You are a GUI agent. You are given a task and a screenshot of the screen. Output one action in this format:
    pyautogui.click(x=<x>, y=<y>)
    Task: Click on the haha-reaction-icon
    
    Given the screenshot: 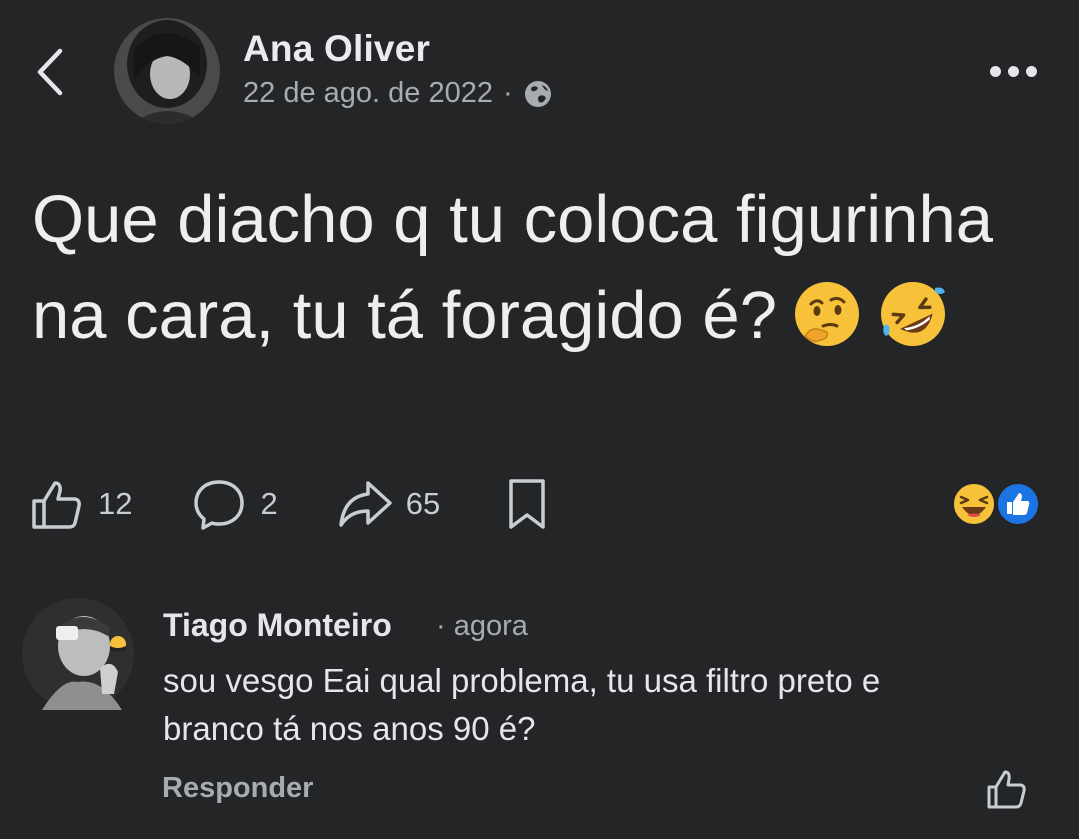 What is the action you would take?
    pyautogui.click(x=974, y=504)
    